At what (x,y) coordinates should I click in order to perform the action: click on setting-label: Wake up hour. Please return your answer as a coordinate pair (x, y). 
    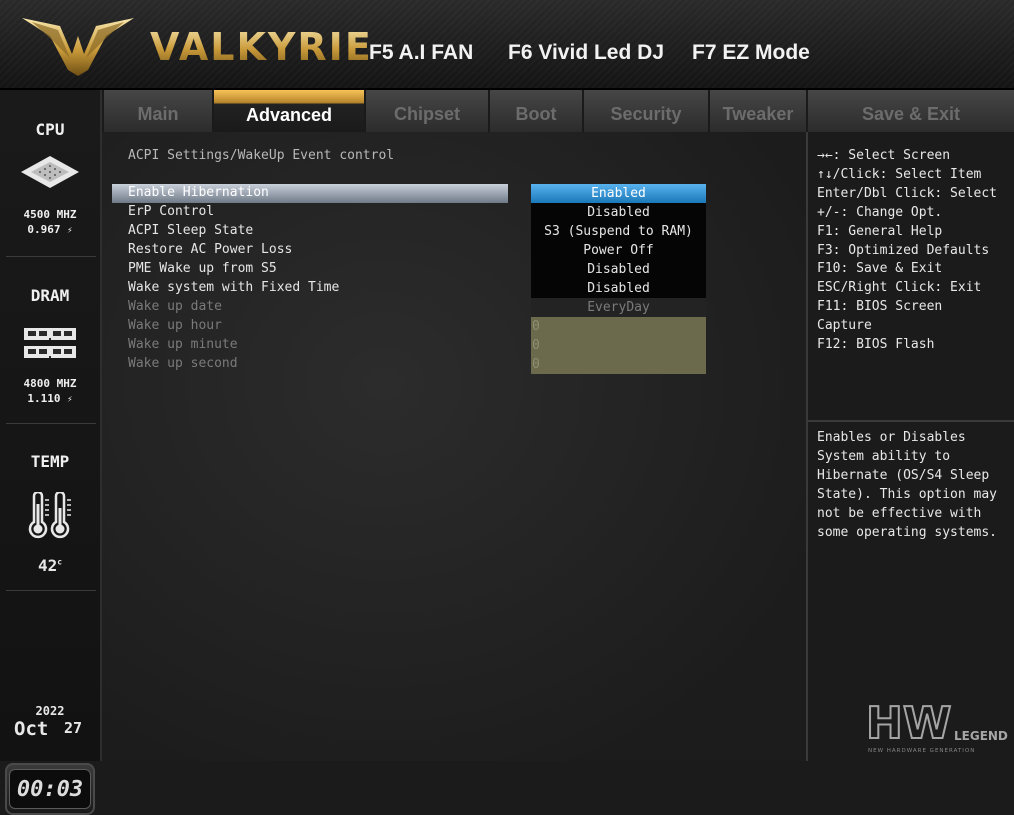
    Looking at the image, I should click on (175, 325).